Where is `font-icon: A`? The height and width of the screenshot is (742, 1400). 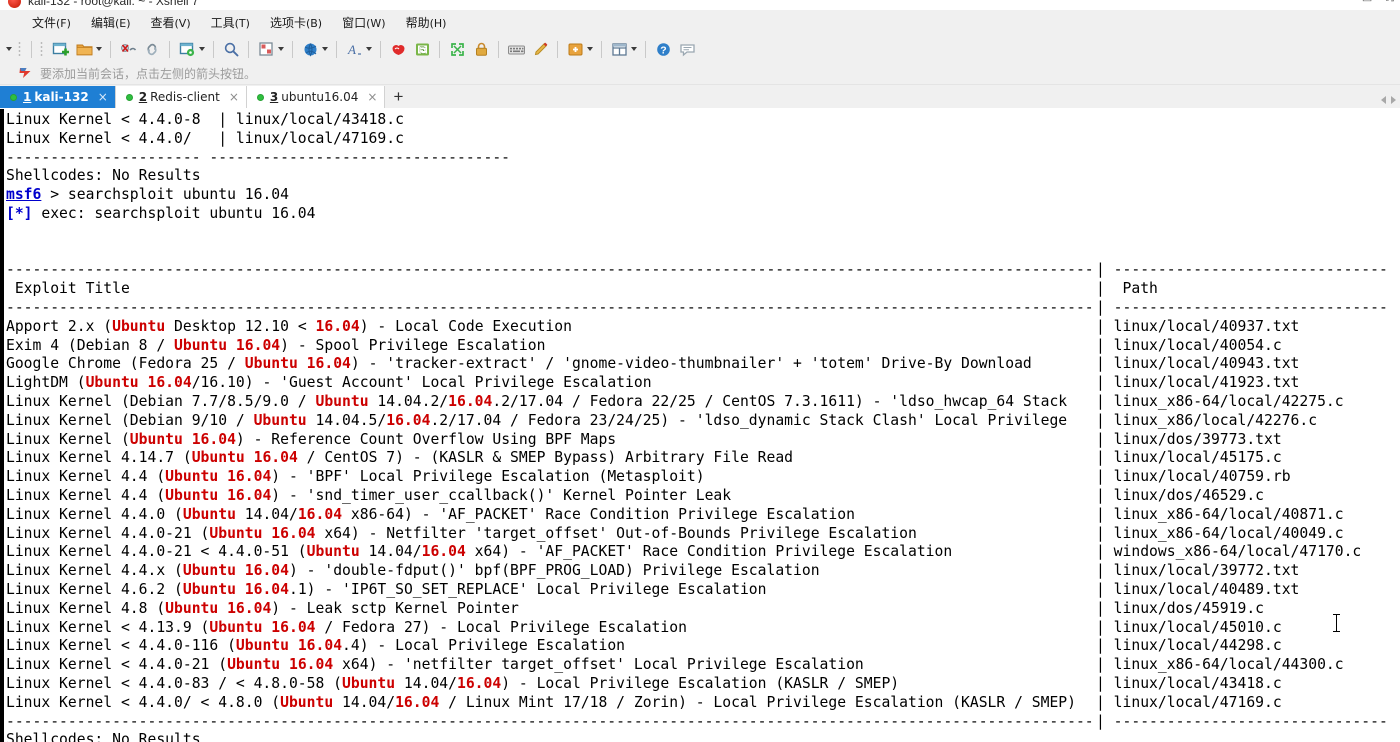
font-icon: A is located at coordinates (354, 49).